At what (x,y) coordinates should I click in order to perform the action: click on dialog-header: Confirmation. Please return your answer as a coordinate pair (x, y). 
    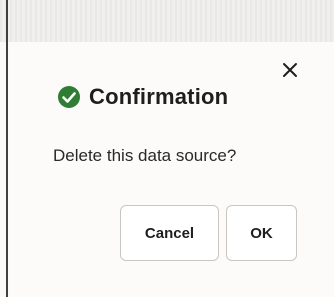
    Looking at the image, I should click on (142, 97).